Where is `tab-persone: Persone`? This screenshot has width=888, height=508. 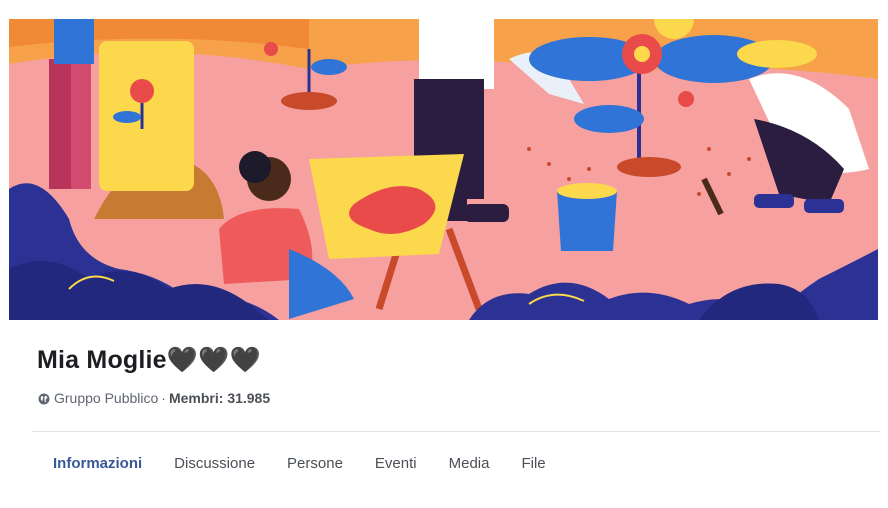
tab-persone: Persone is located at coordinates (315, 463).